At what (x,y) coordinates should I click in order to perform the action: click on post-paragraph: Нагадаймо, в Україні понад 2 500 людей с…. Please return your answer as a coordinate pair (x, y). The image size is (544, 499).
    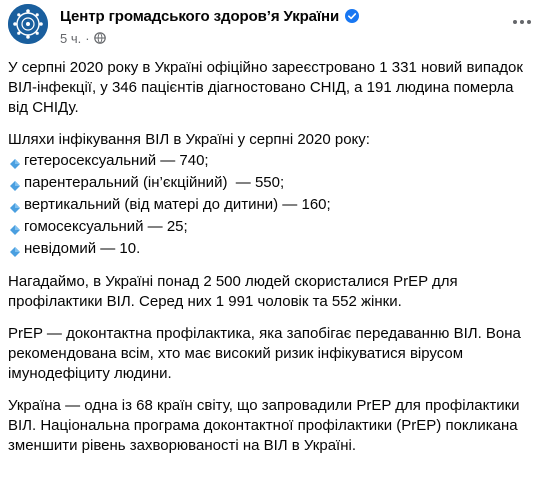
    Looking at the image, I should click on (233, 291).